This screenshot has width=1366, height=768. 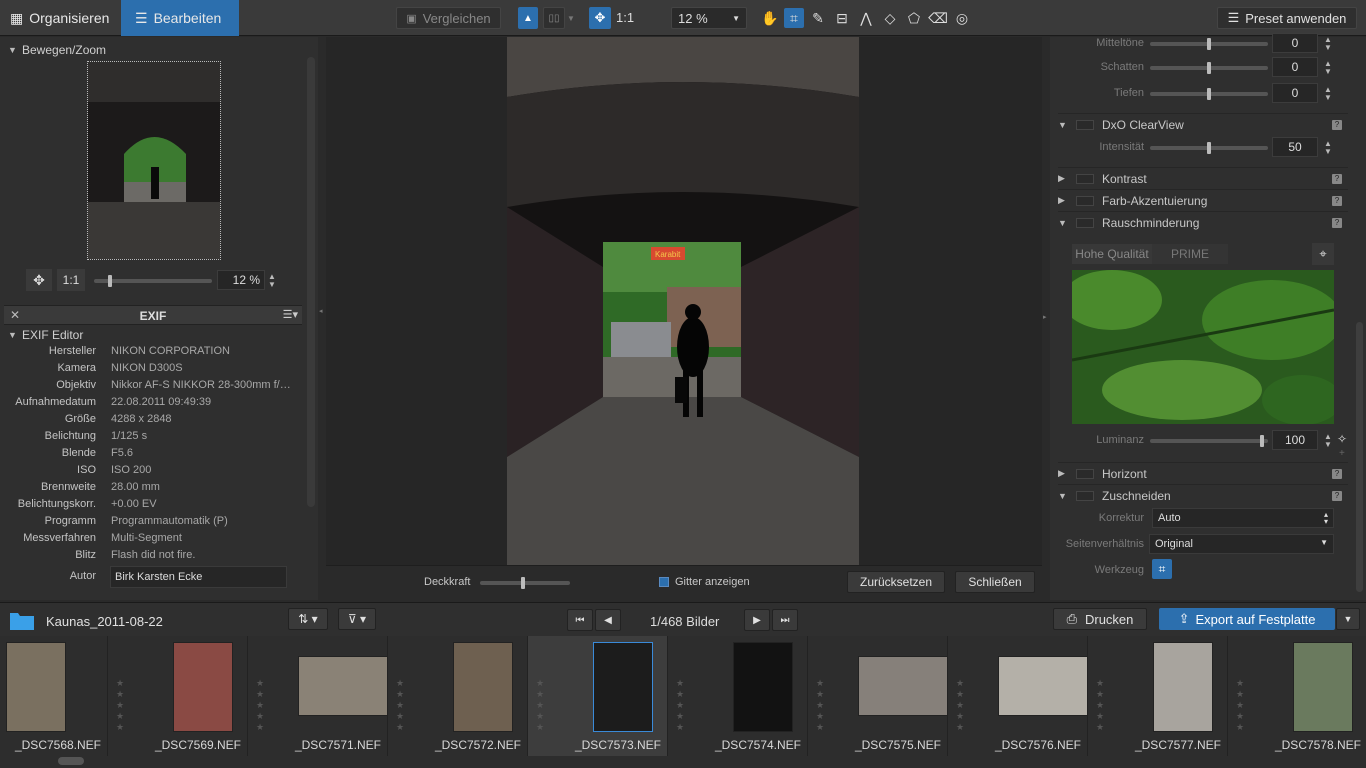 I want to click on filmstrip-thumbnail: ★ ★ ★ ★ ★ _DSC7569.NEF, so click(x=178, y=696).